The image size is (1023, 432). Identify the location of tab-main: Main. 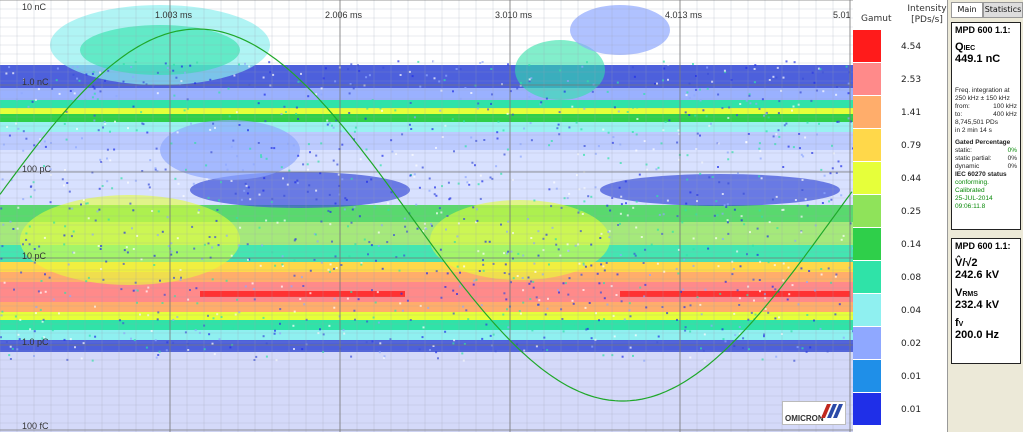
(967, 10).